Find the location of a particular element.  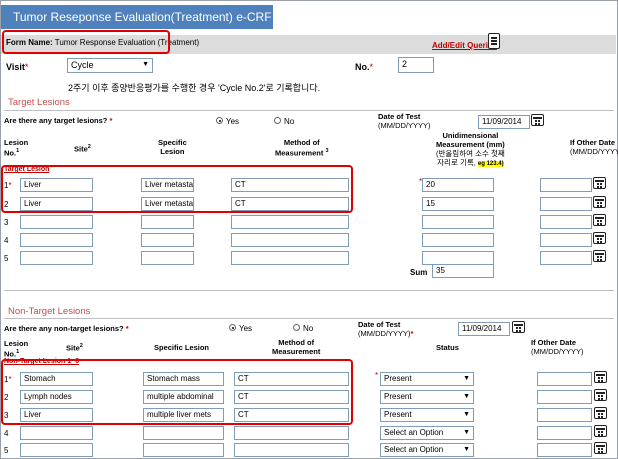

target-date-label: Date of Test (MM/DD/YYYY) is located at coordinates (404, 121).